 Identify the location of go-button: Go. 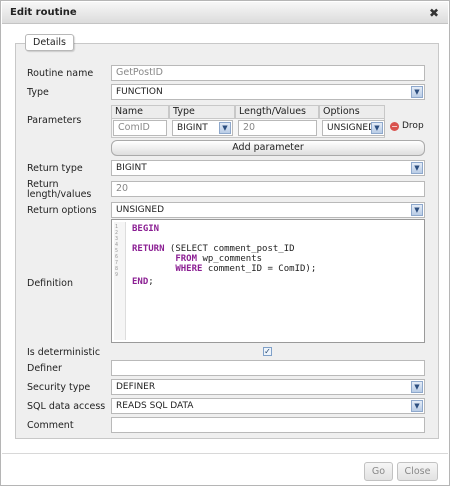
(378, 471).